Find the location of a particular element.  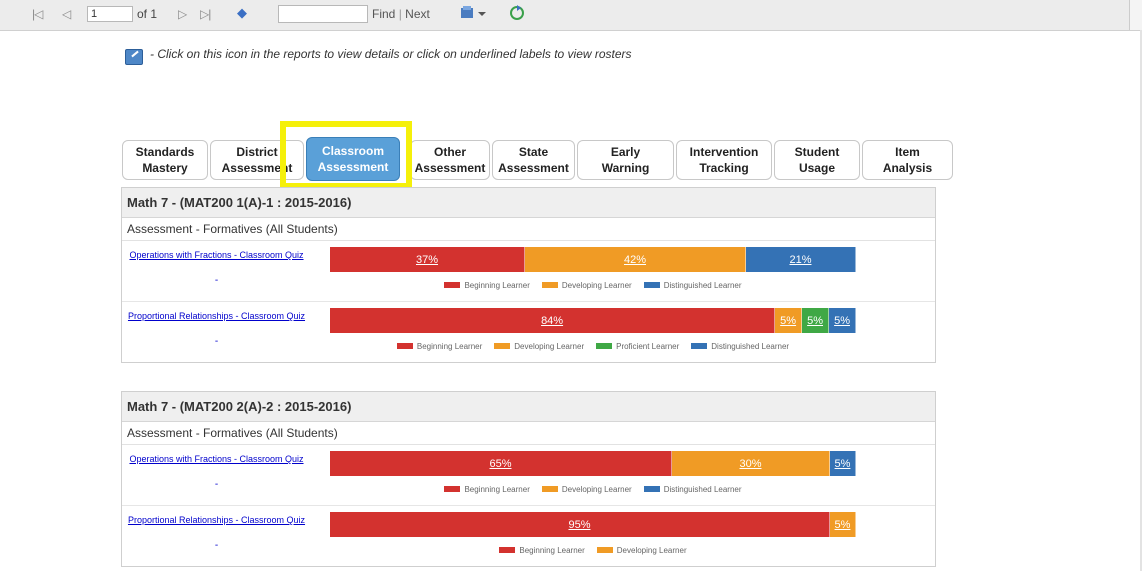

tab-label-line1: State is located at coordinates (533, 152).